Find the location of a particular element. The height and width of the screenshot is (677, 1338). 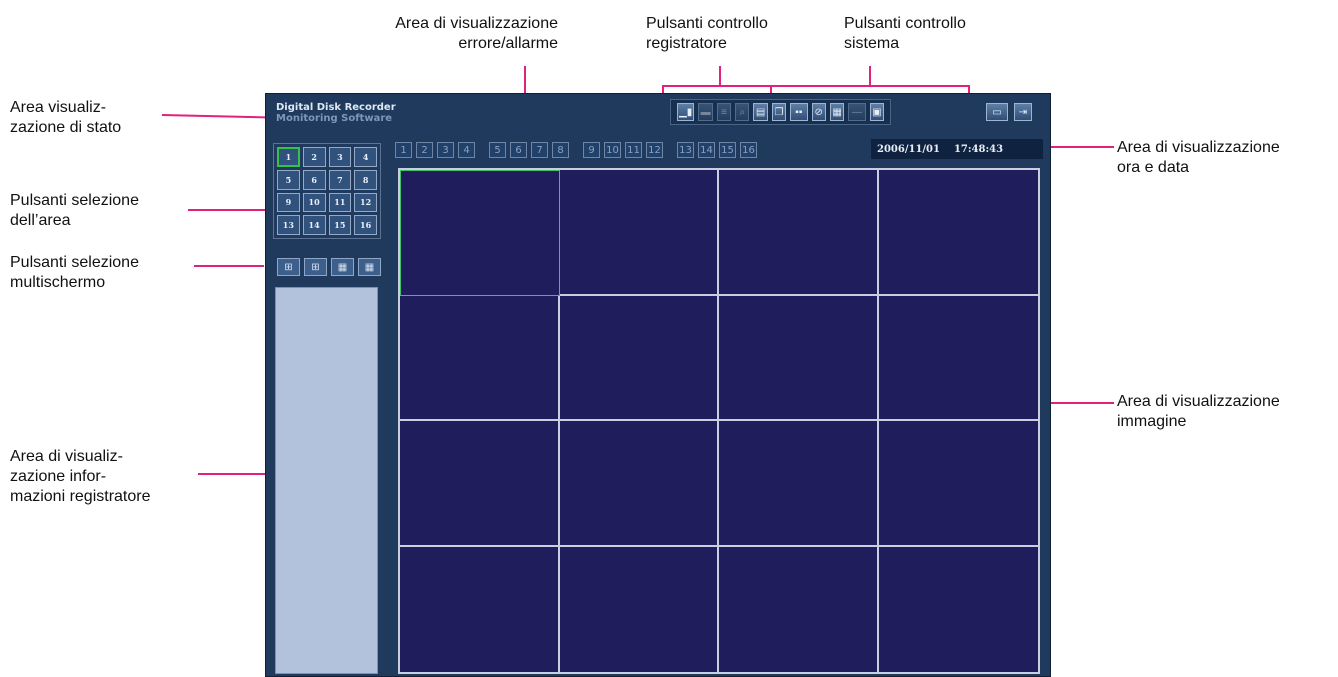

sixteen-screen-icon: ▦ is located at coordinates (369, 267).